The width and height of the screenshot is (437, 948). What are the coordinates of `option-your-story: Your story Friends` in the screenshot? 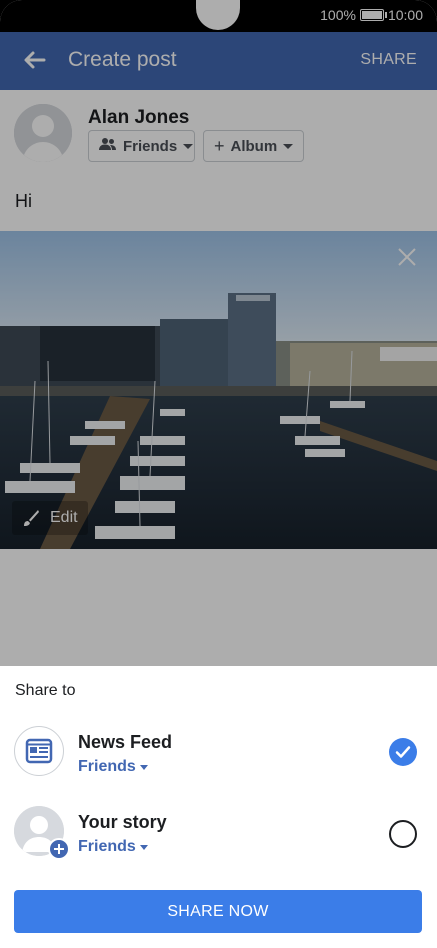 It's located at (218, 838).